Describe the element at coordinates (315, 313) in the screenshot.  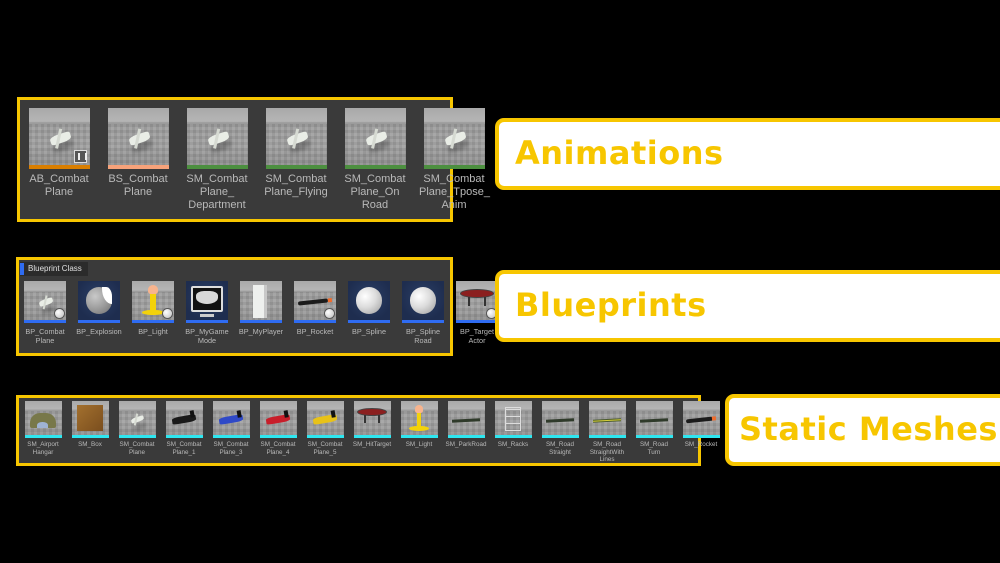
I see `asset-tile: BP_Rocket` at that location.